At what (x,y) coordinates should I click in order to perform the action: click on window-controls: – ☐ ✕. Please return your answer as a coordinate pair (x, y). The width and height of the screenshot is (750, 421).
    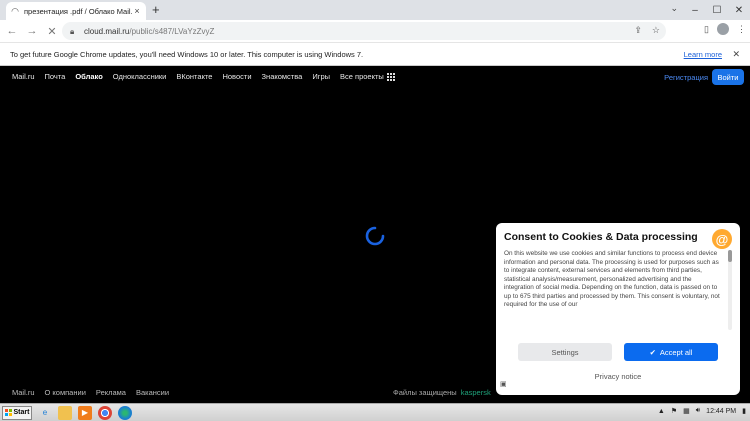
    Looking at the image, I should click on (717, 10).